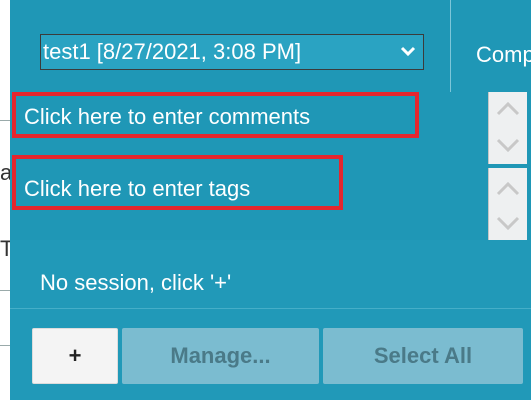 This screenshot has width=531, height=400. What do you see at coordinates (136, 282) in the screenshot?
I see `session-status-text: No session, click '+'` at bounding box center [136, 282].